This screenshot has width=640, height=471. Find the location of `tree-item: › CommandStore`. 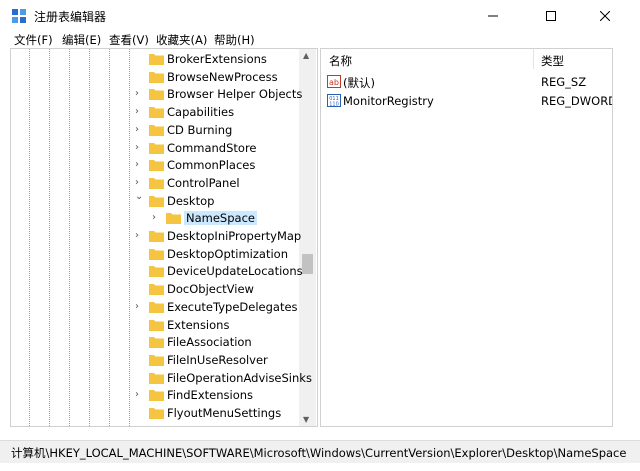

tree-item: › CommandStore is located at coordinates (156, 148).